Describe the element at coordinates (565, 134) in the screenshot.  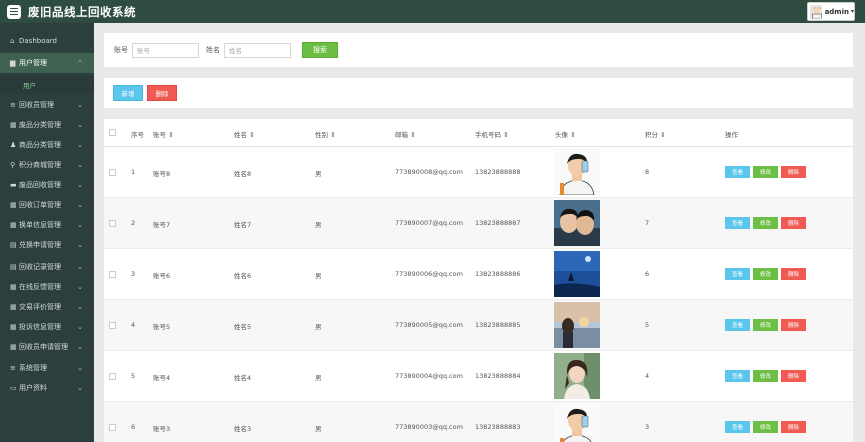
I see `header-avatar: 头像 ⇕` at that location.